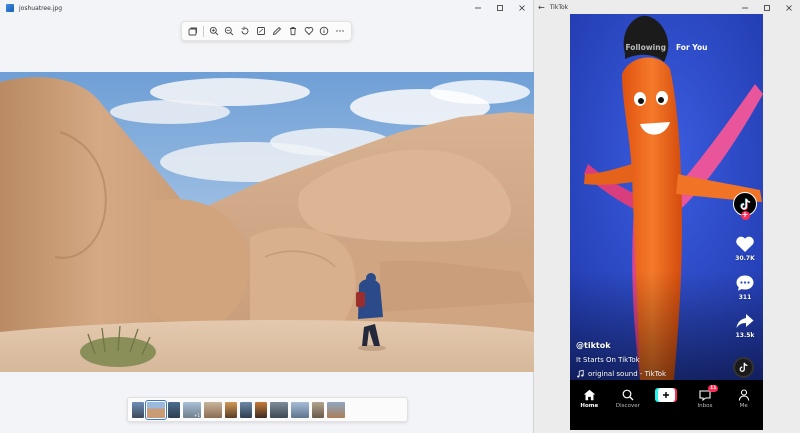  Describe the element at coordinates (743, 395) in the screenshot. I see `profile-icon` at that location.